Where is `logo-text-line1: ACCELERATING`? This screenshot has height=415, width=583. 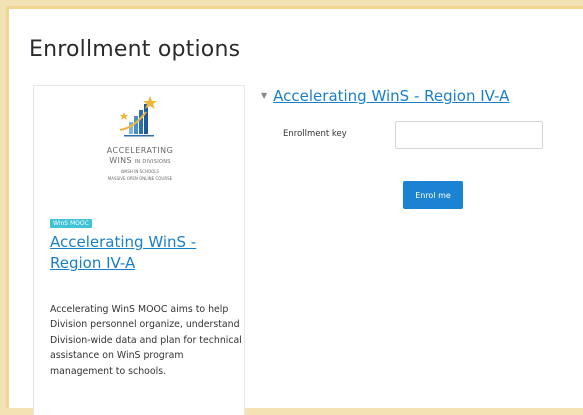 logo-text-line1: ACCELERATING is located at coordinates (140, 150).